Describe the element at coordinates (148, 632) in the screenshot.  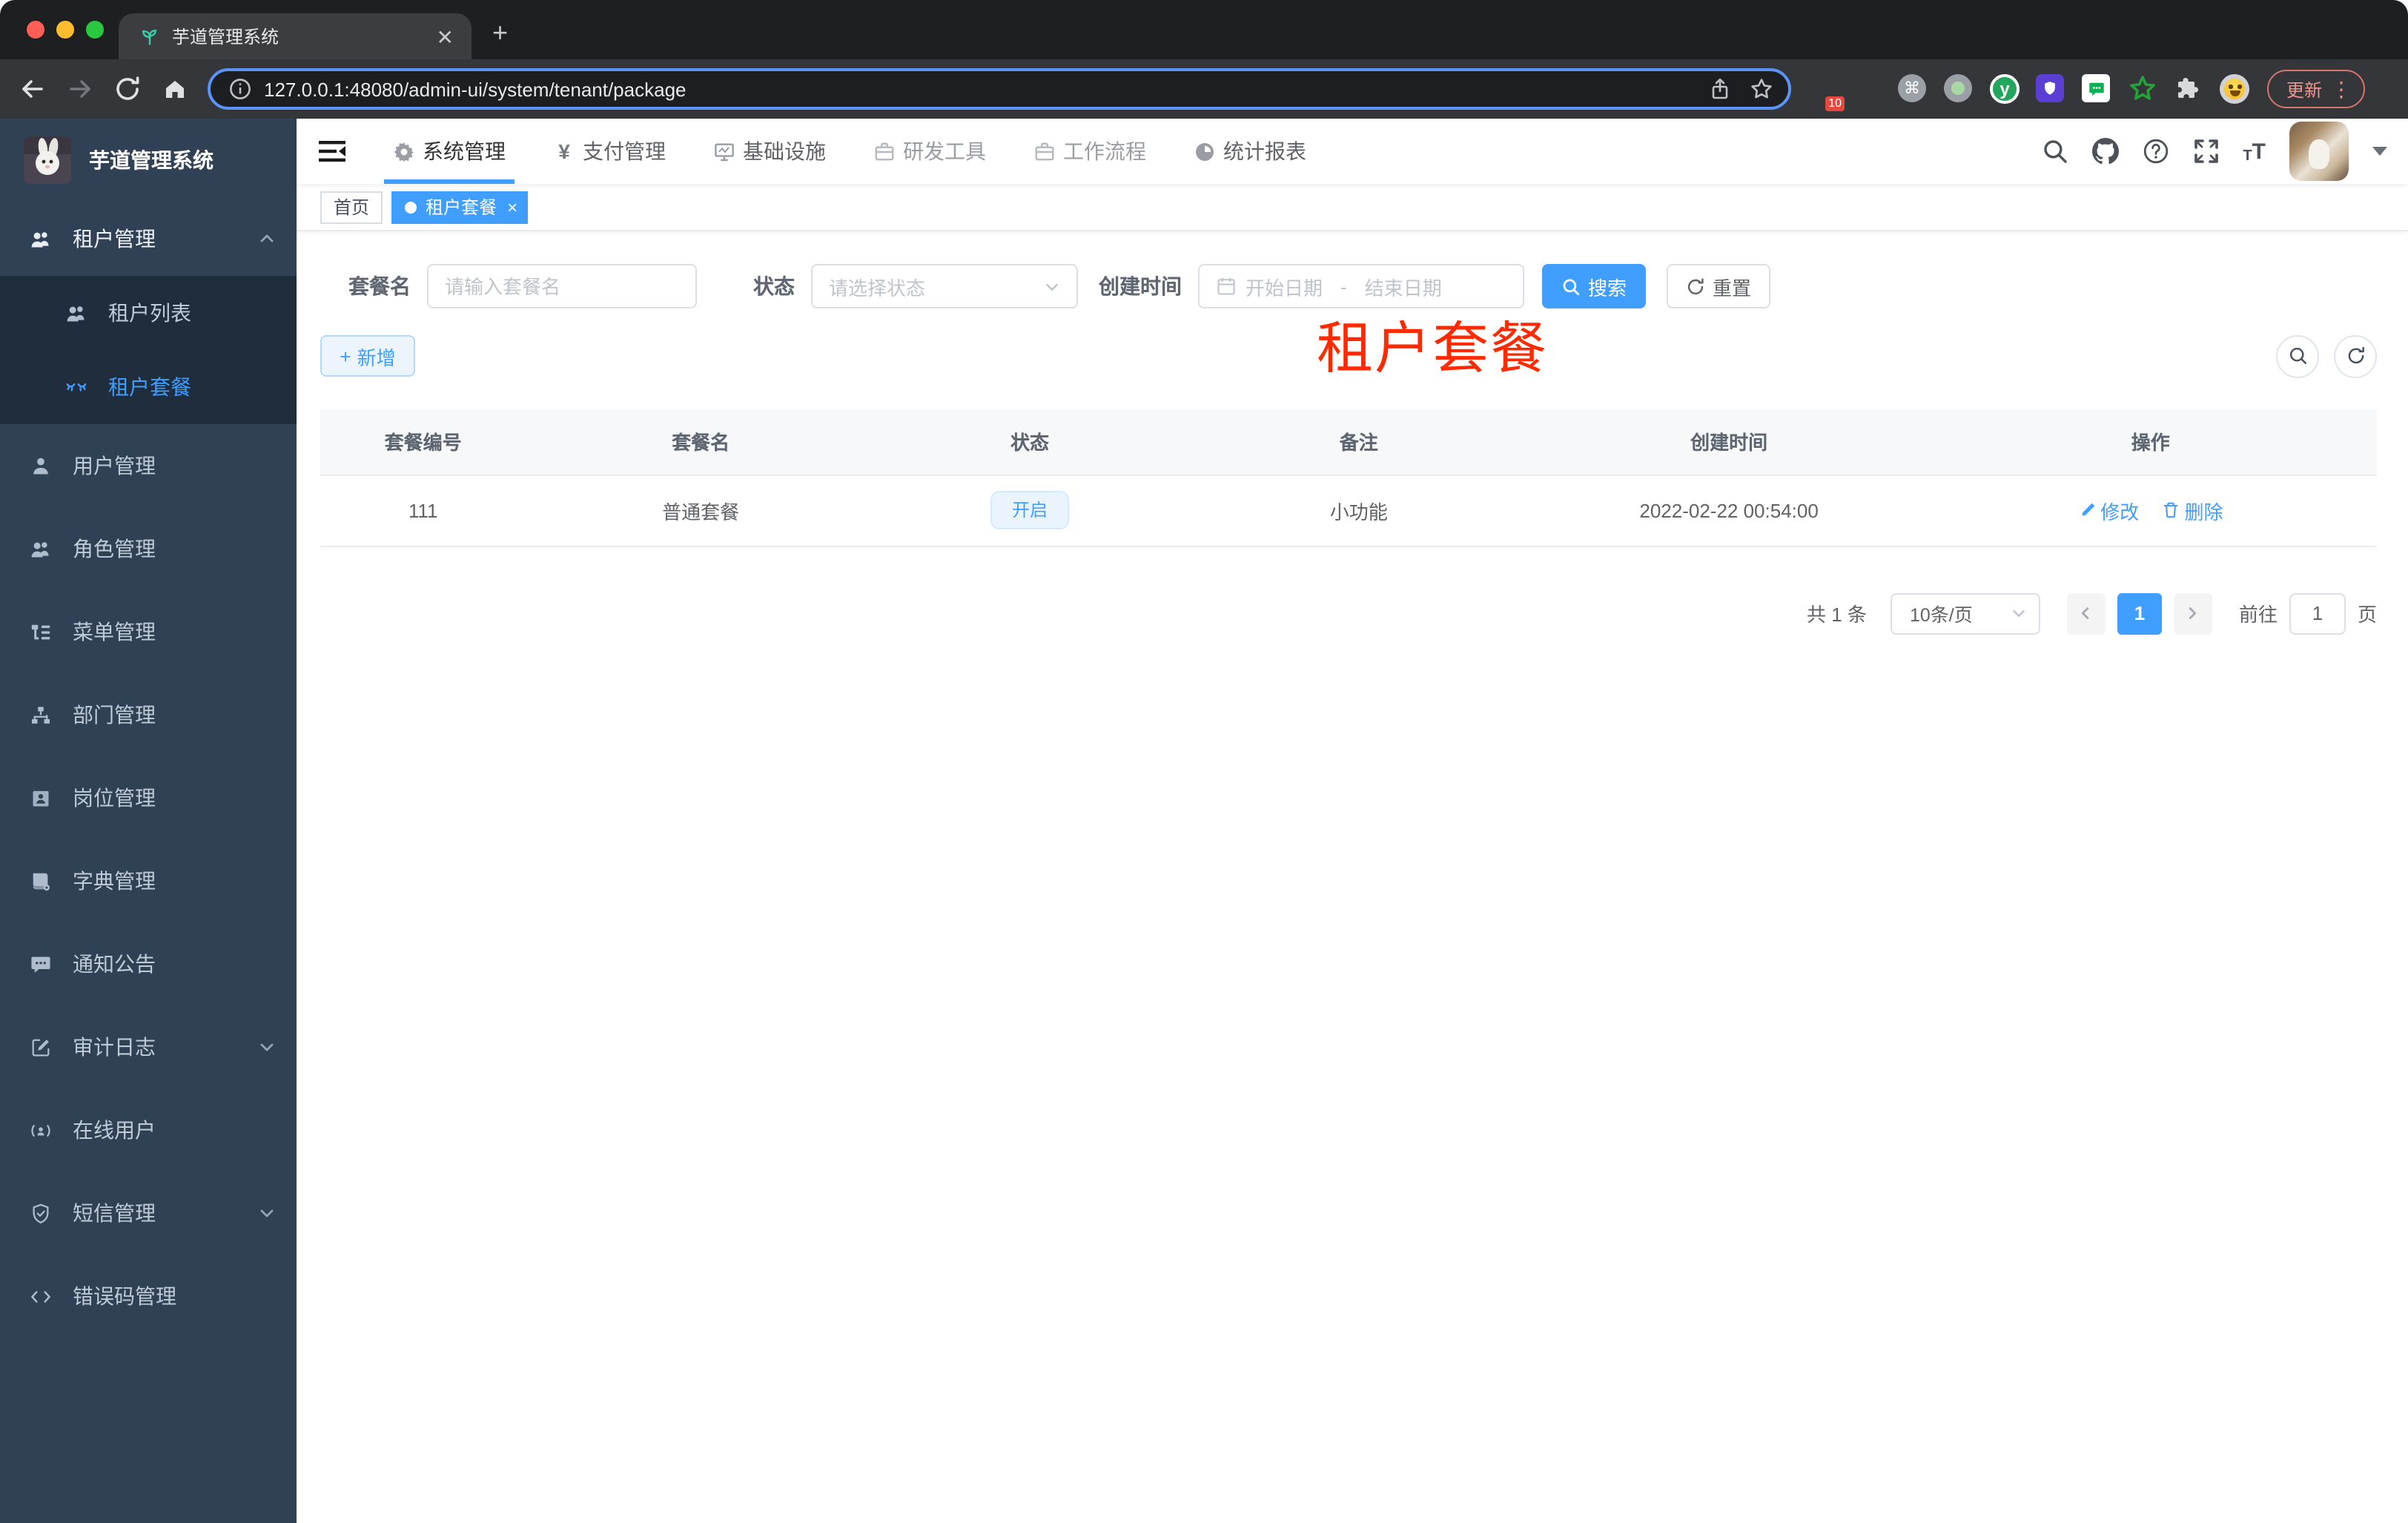
I see `sidebar-item-menu-management: 菜单管理` at that location.